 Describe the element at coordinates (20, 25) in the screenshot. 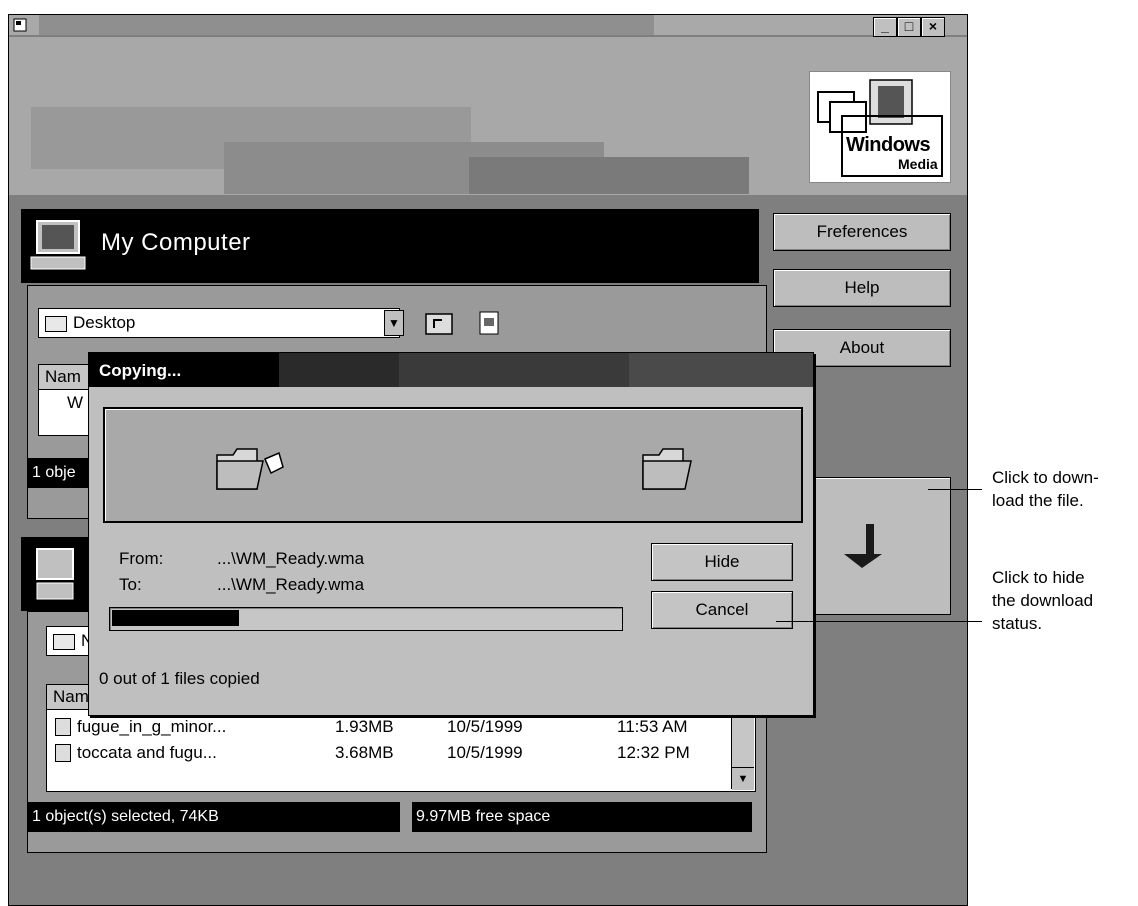

I see `app-icon` at that location.